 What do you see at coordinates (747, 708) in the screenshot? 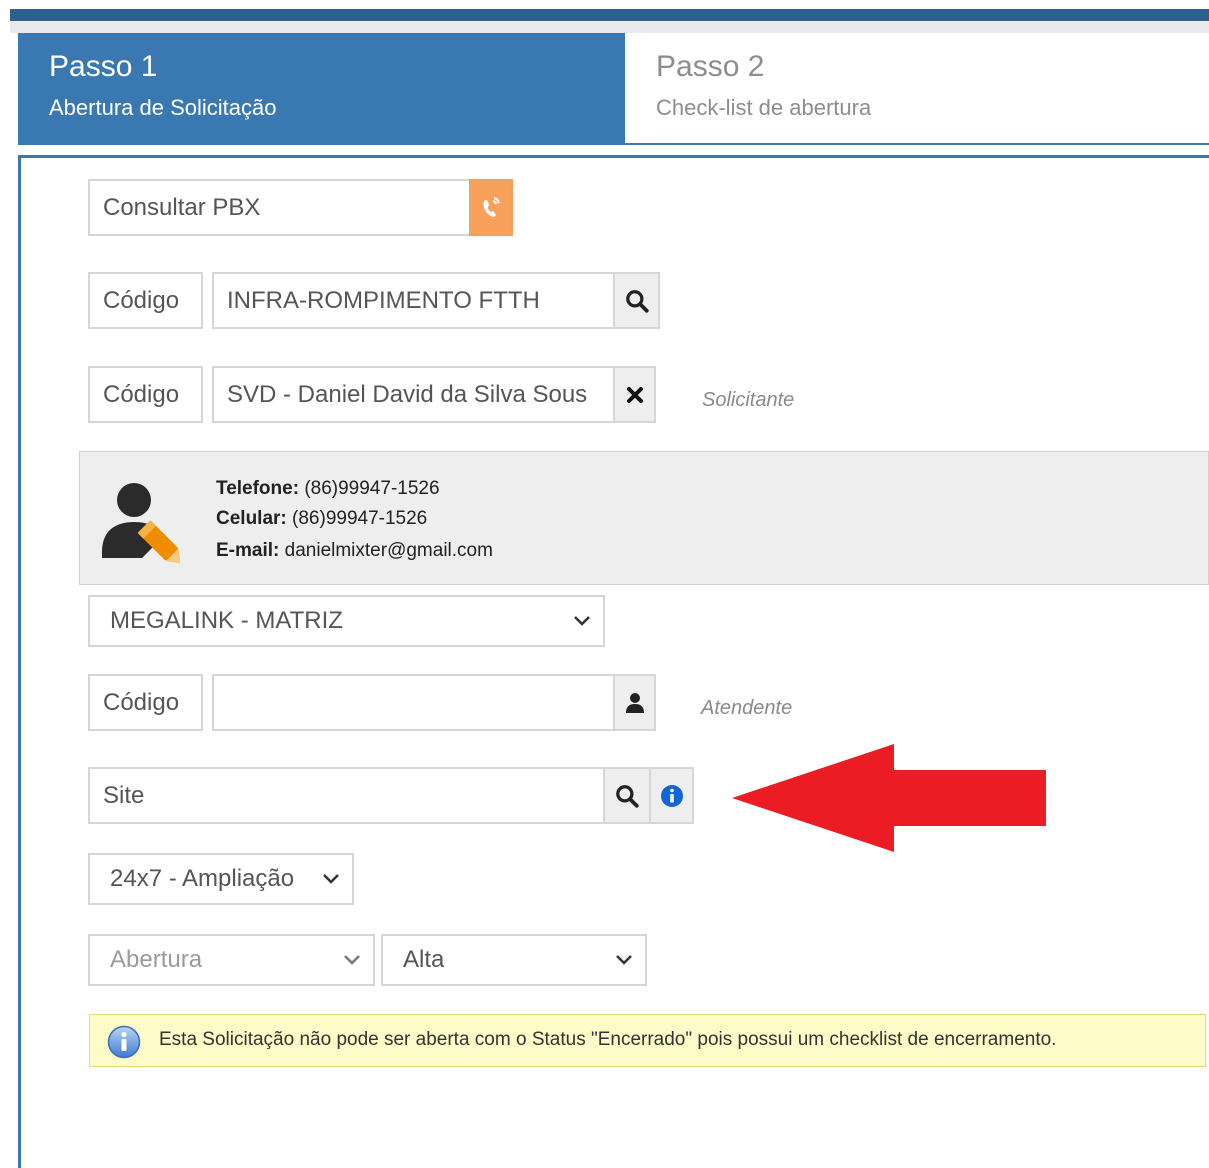
I see `atendente-label: Atendente` at bounding box center [747, 708].